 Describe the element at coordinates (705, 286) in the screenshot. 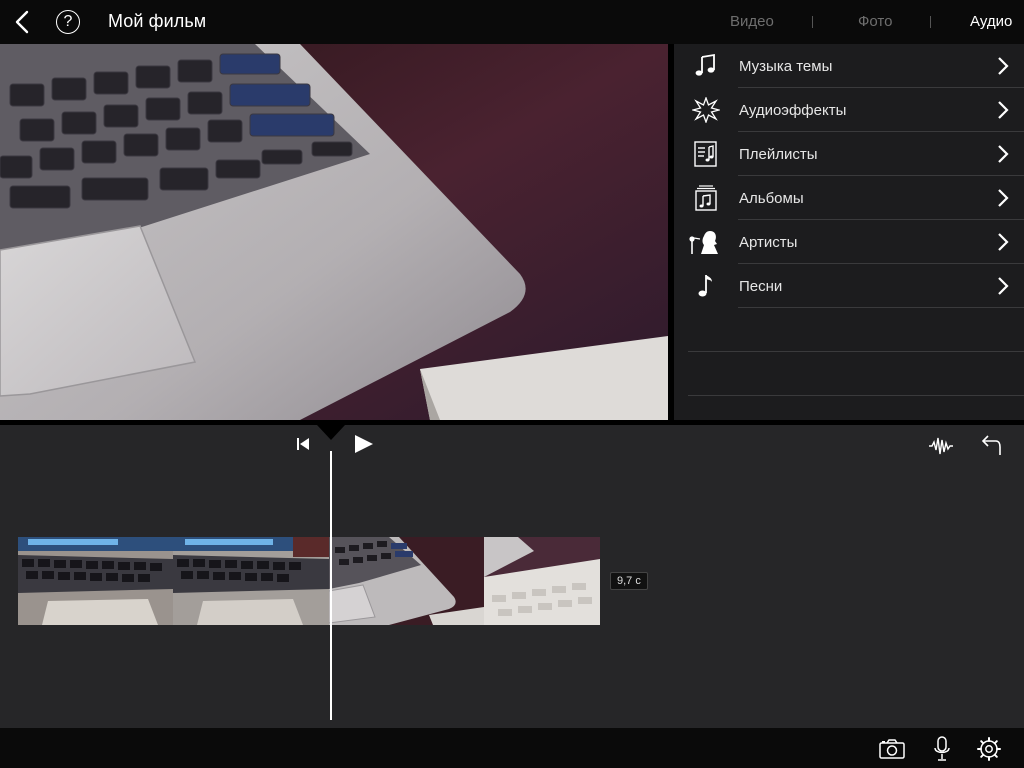

I see `song-icon` at that location.